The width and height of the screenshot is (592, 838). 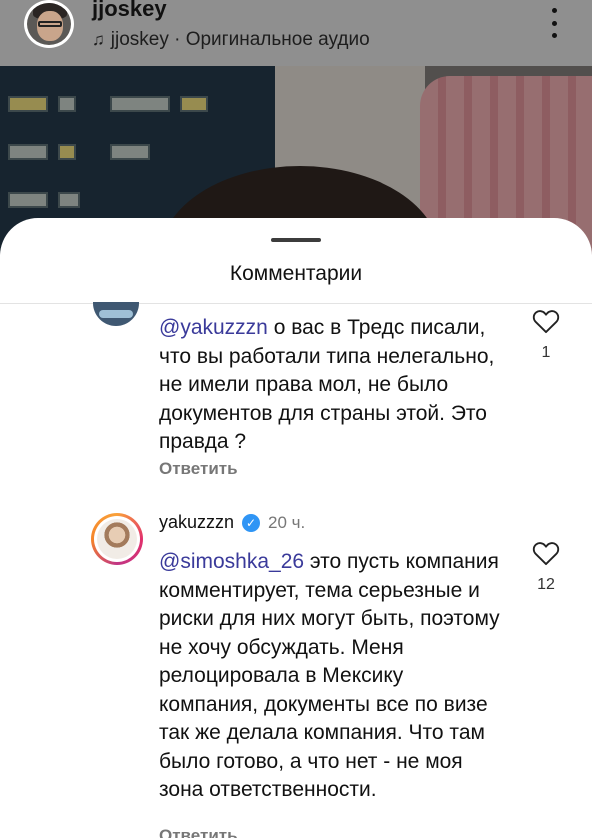 What do you see at coordinates (296, 240) in the screenshot?
I see `sheet-drag-handle` at bounding box center [296, 240].